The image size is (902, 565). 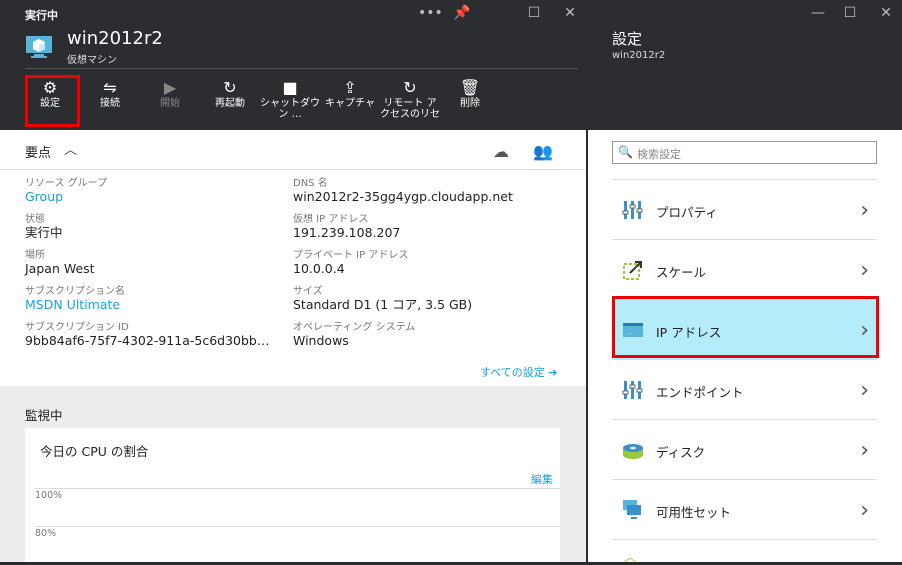 What do you see at coordinates (38, 153) in the screenshot?
I see `essentials-title: 要点` at bounding box center [38, 153].